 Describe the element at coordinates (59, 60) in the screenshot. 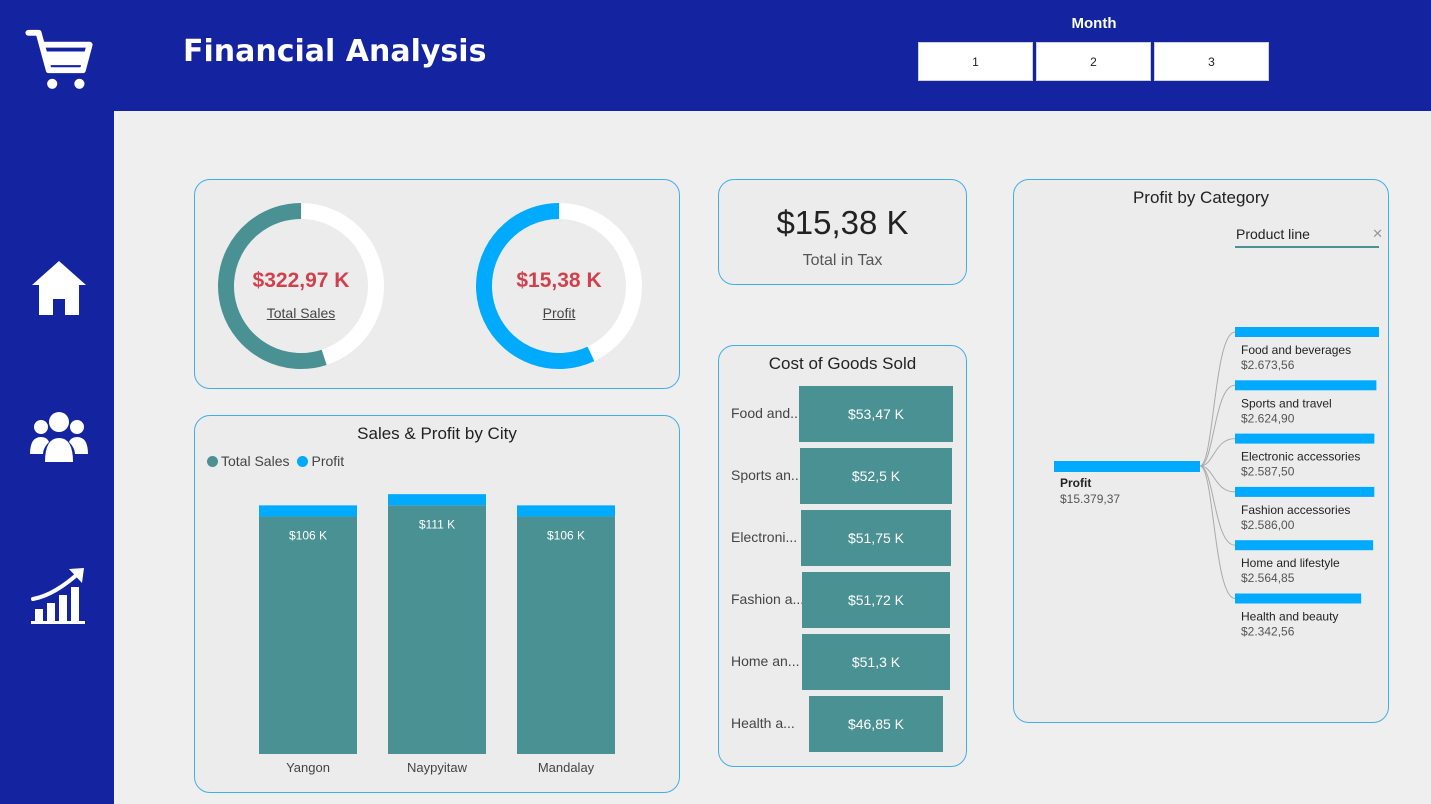

I see `cart-icon` at that location.